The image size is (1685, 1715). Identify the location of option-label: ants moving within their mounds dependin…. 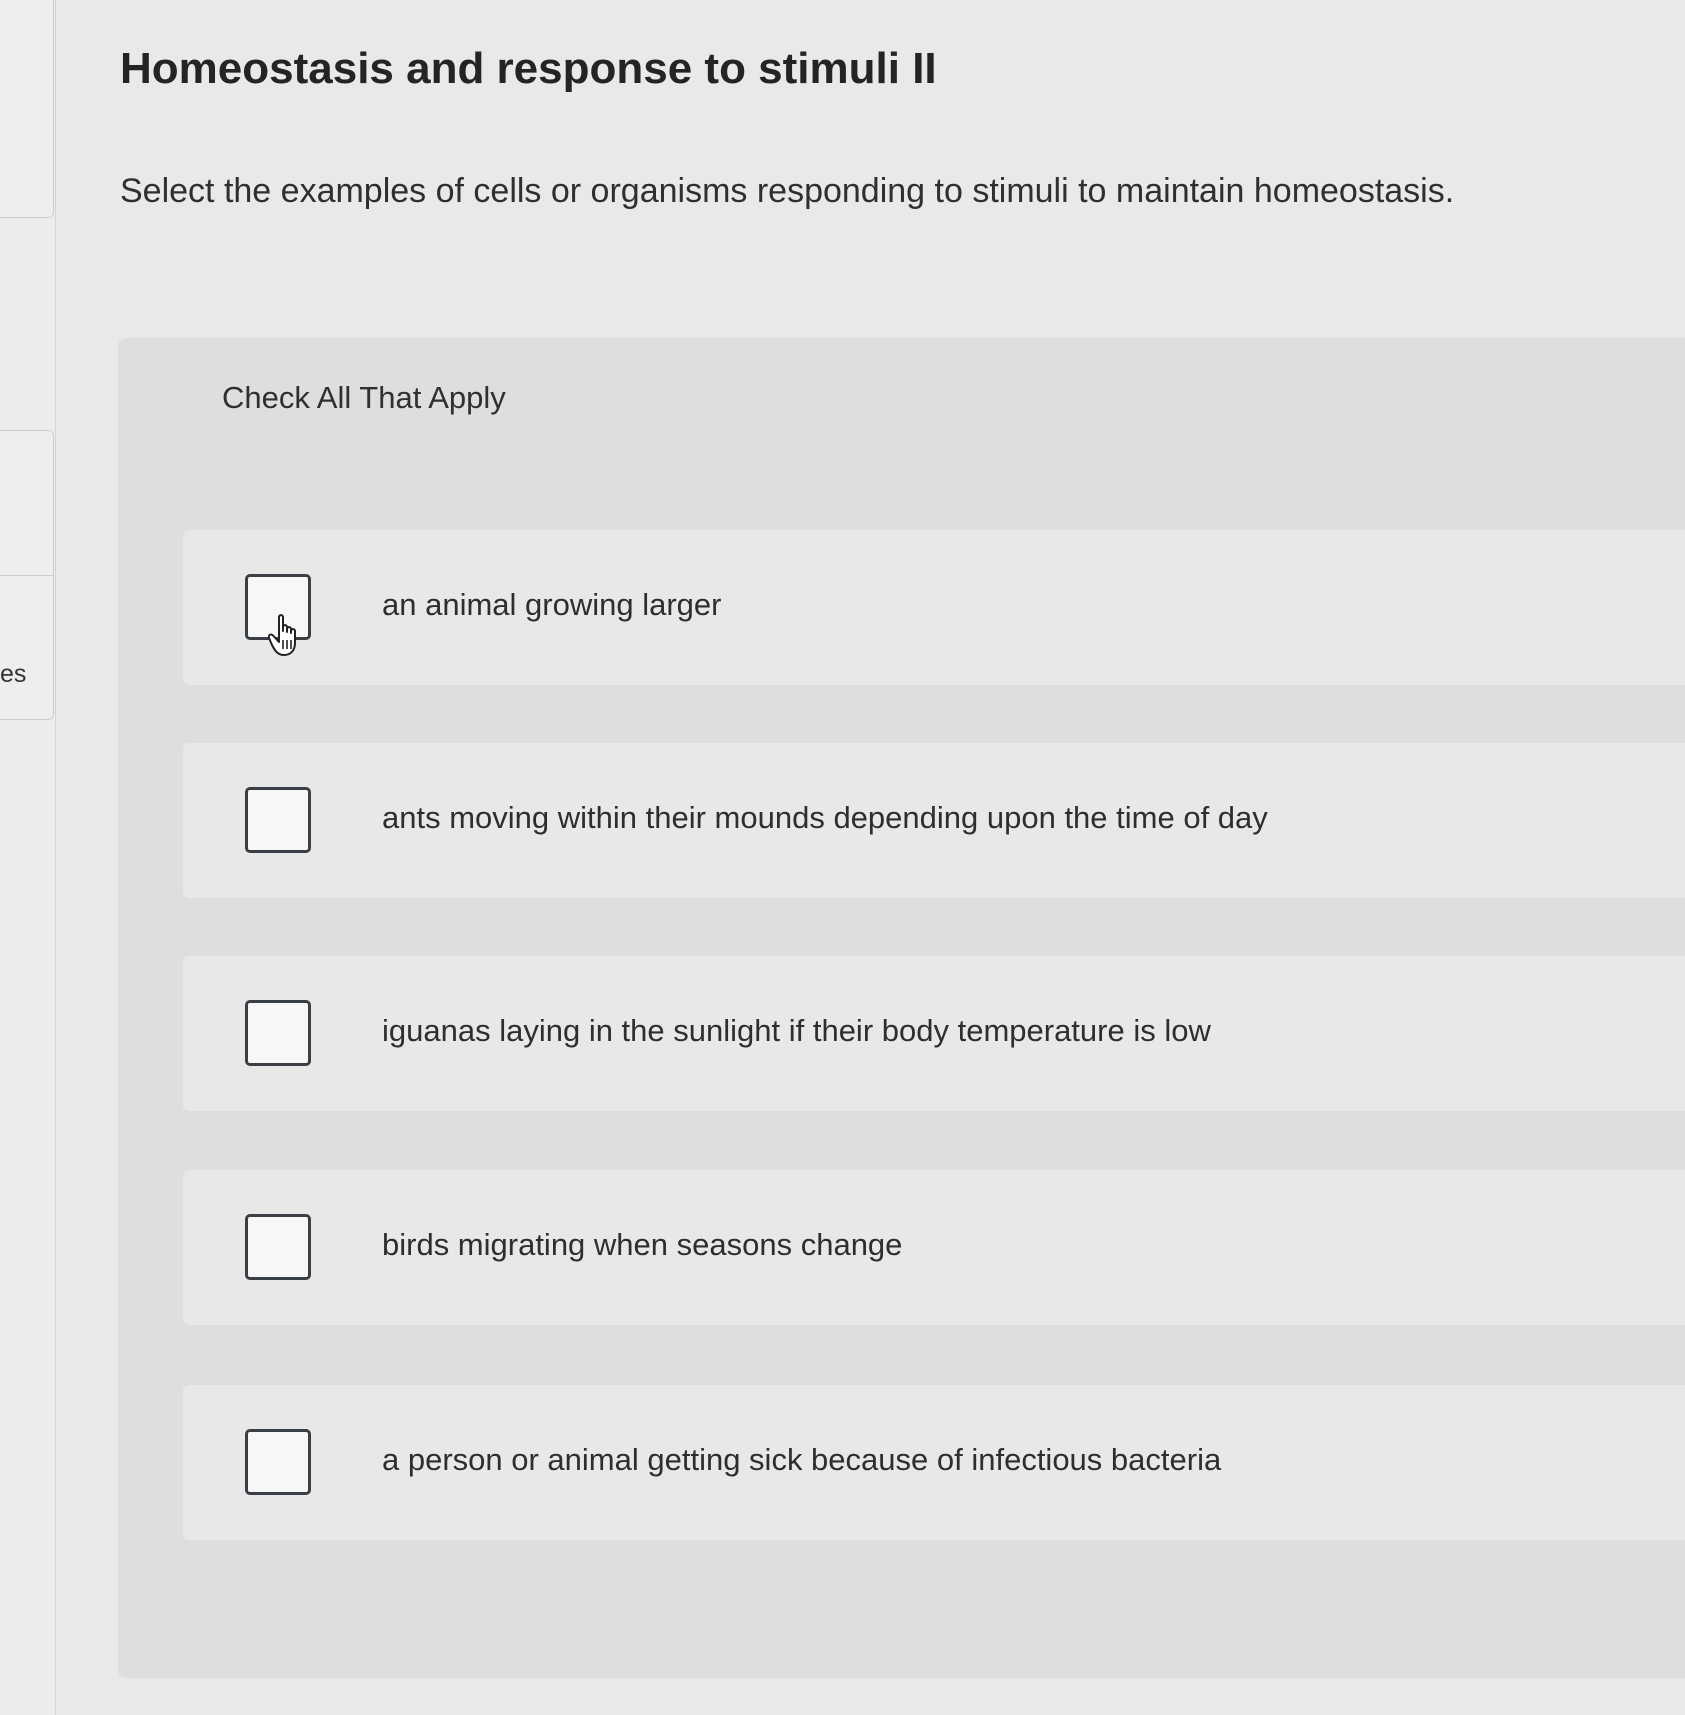
(825, 818).